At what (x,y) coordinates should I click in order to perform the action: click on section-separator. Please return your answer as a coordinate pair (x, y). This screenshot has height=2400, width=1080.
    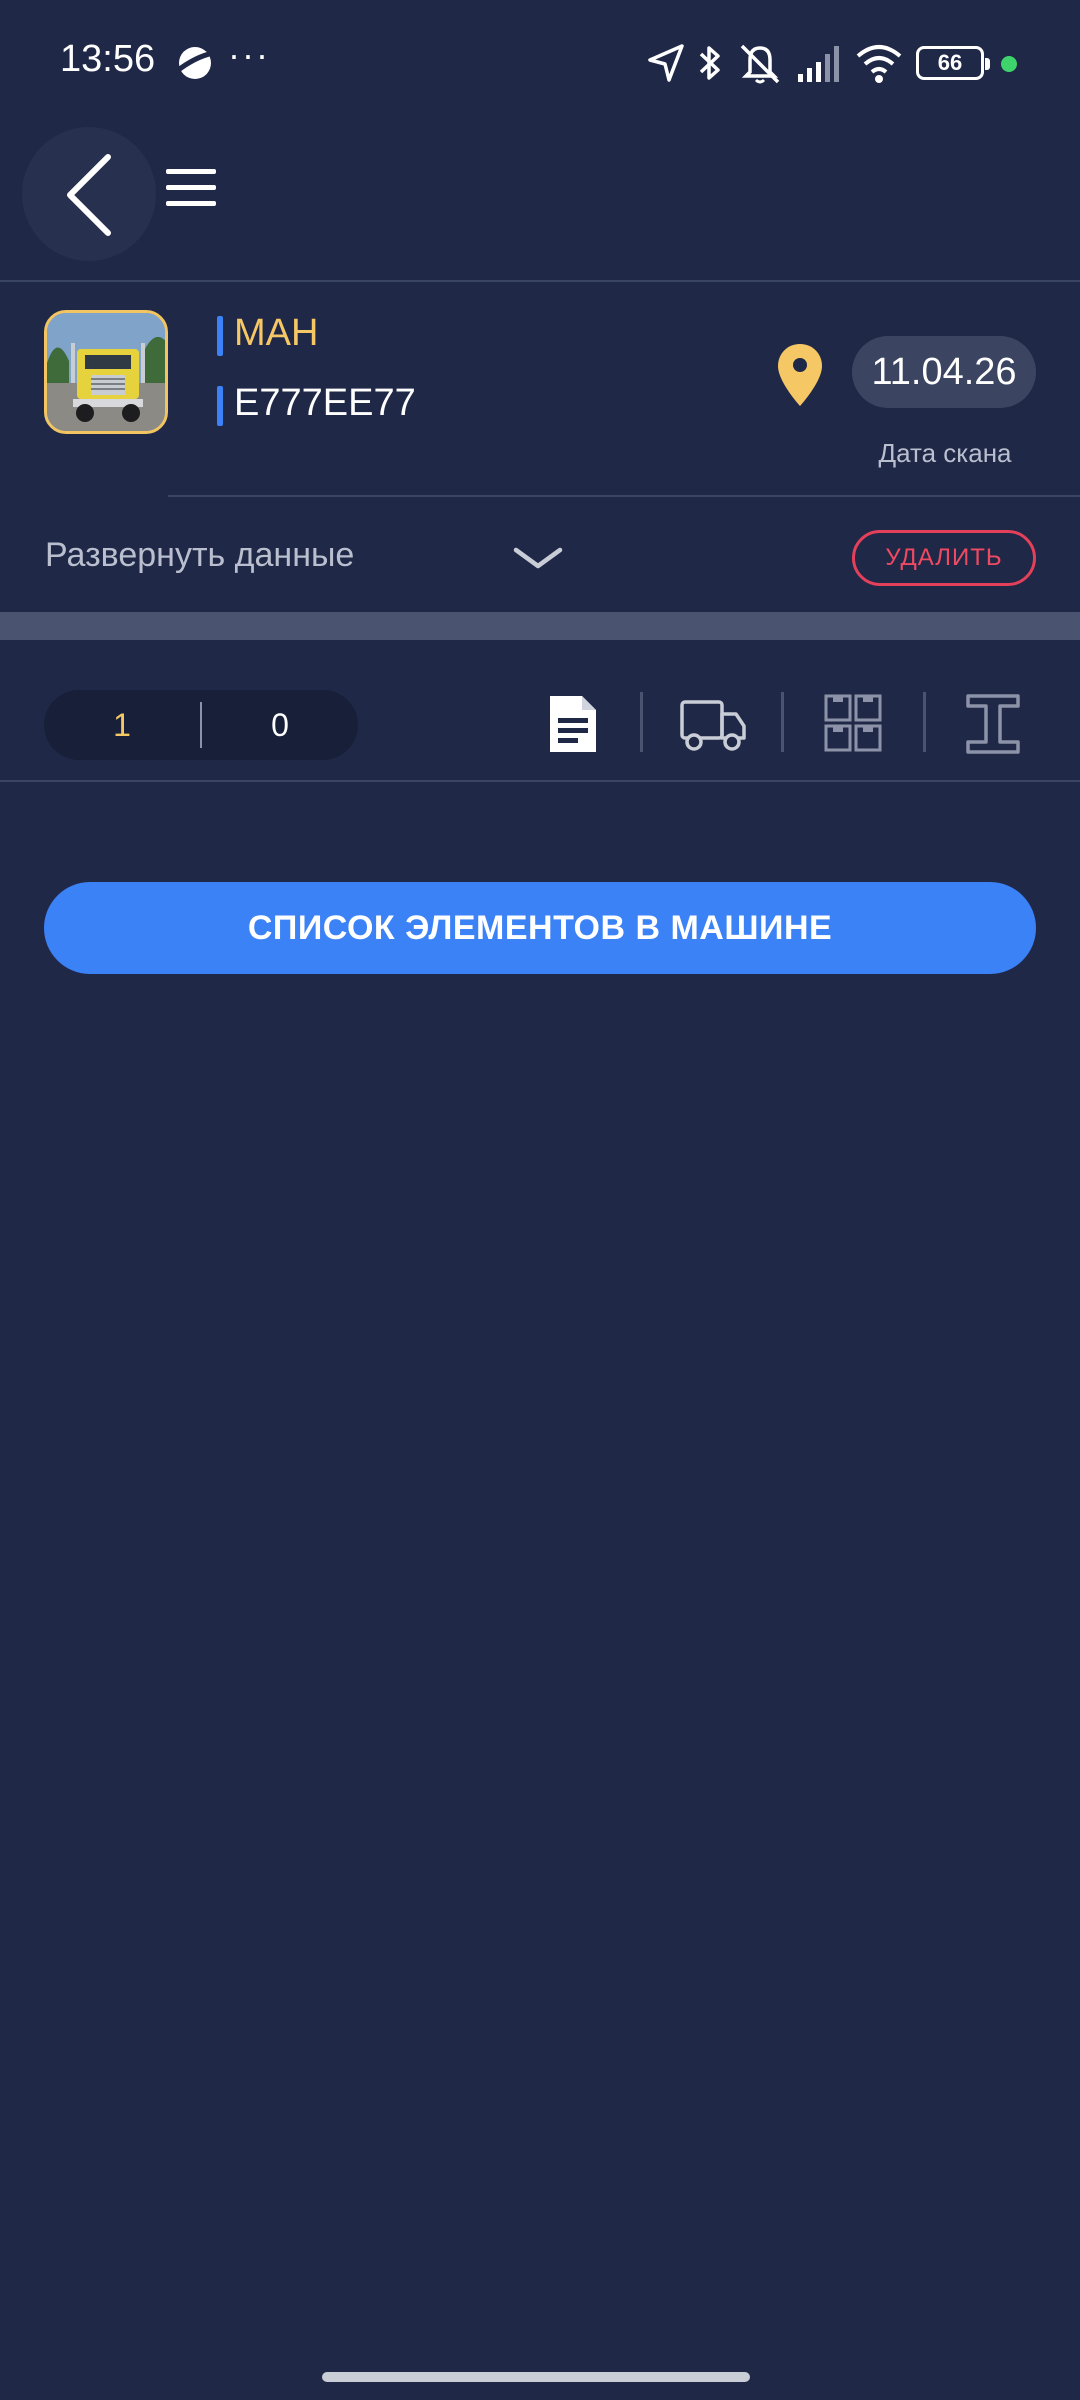
    Looking at the image, I should click on (540, 626).